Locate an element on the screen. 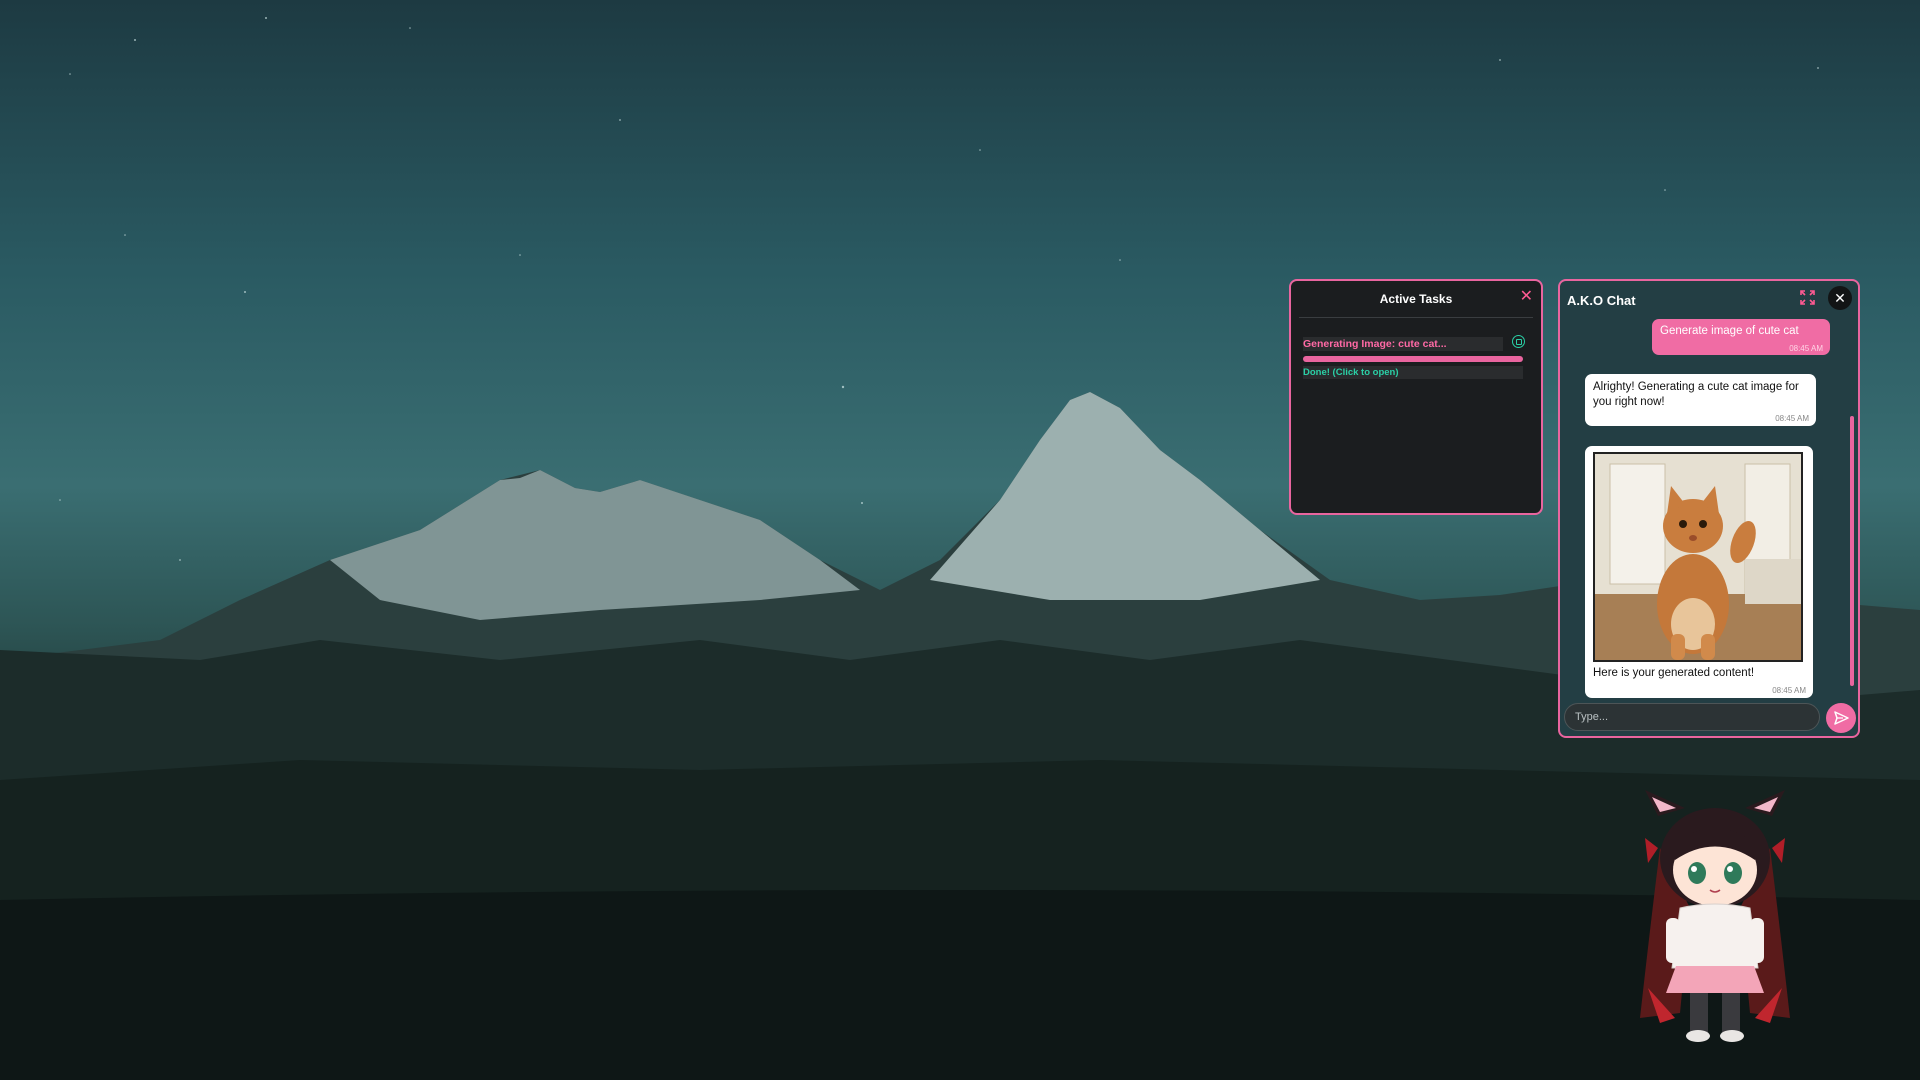 Image resolution: width=1920 pixels, height=1080 pixels. generated-cat-image is located at coordinates (1698, 557).